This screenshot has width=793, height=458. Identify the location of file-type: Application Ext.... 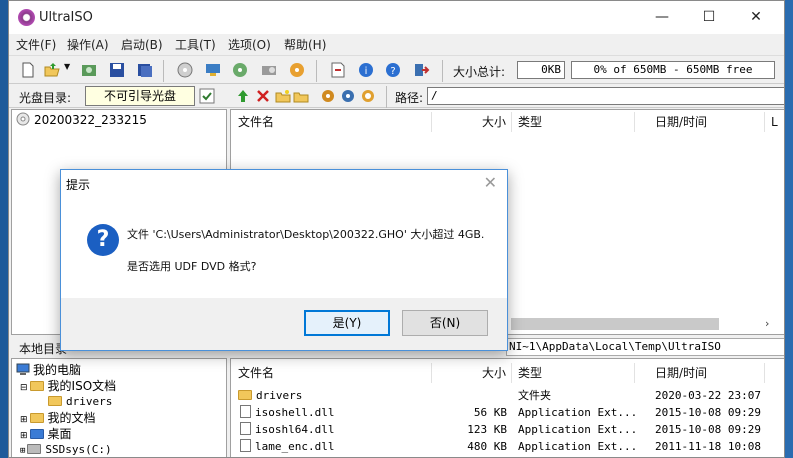
(578, 412).